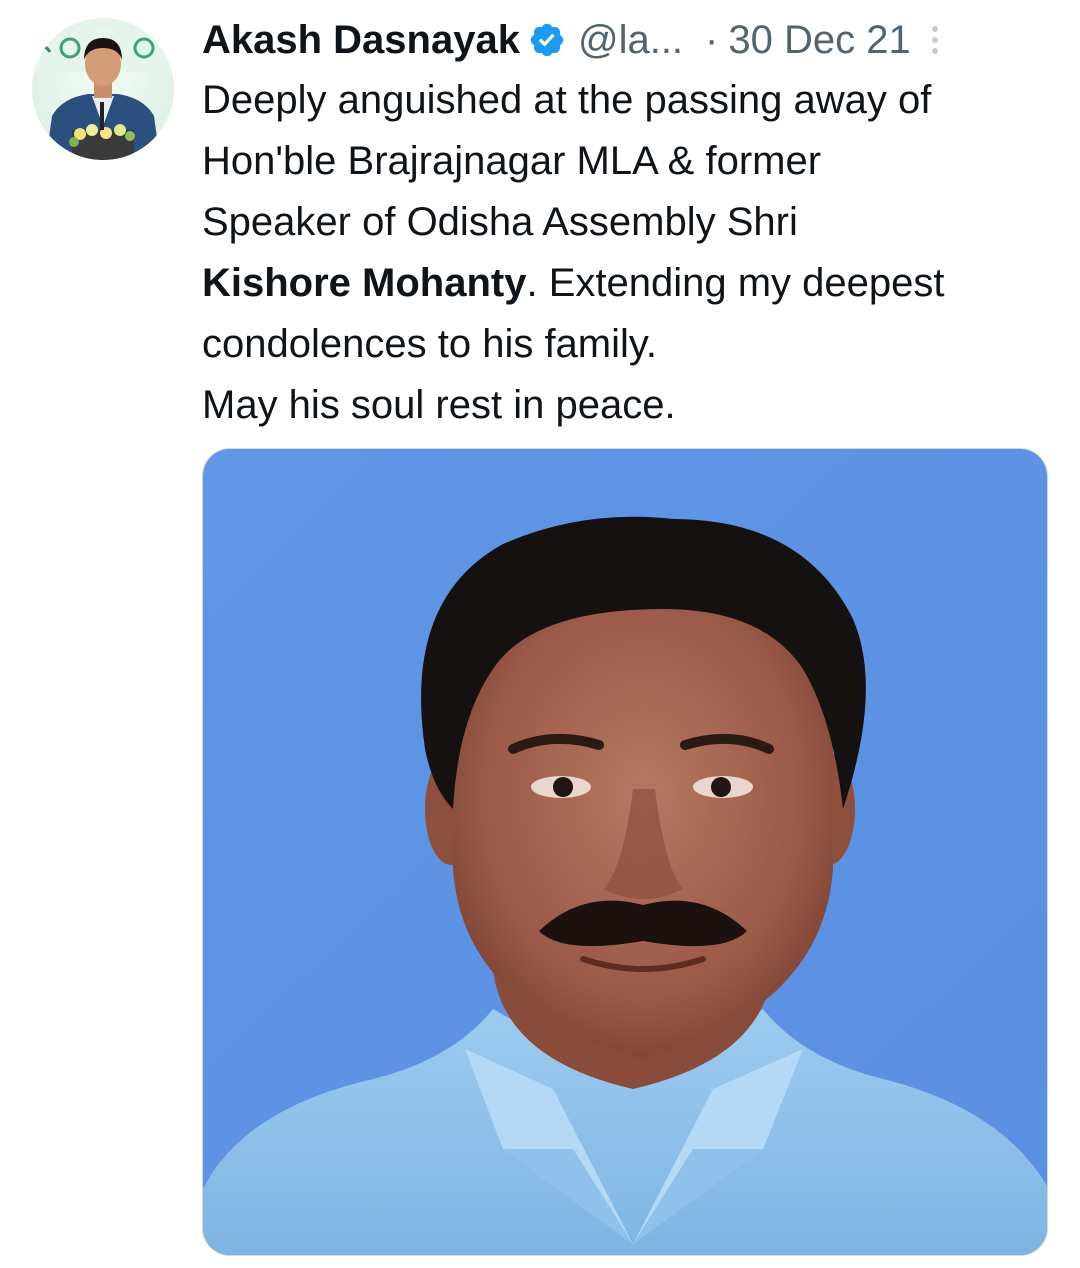 The image size is (1080, 1268). What do you see at coordinates (512, 161) in the screenshot?
I see `tweet-text-line: Hon'ble Brajrajnagar MLA & former` at bounding box center [512, 161].